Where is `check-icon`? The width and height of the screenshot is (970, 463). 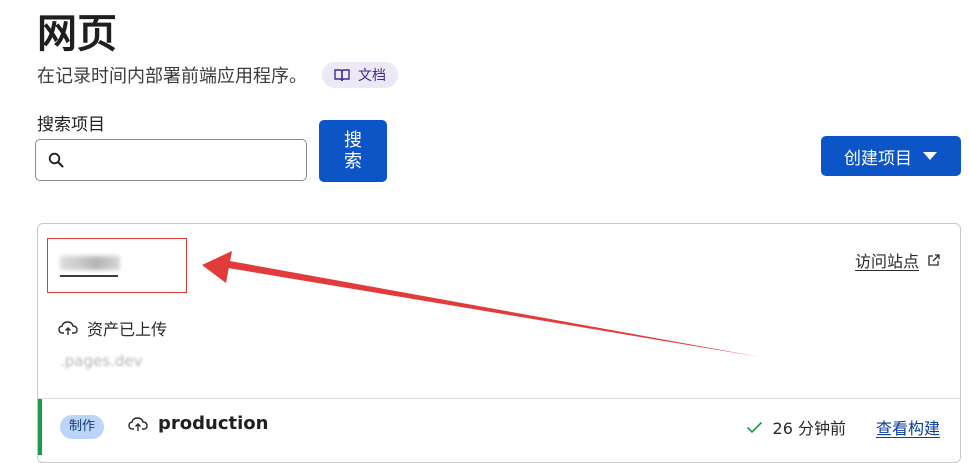
check-icon is located at coordinates (754, 427).